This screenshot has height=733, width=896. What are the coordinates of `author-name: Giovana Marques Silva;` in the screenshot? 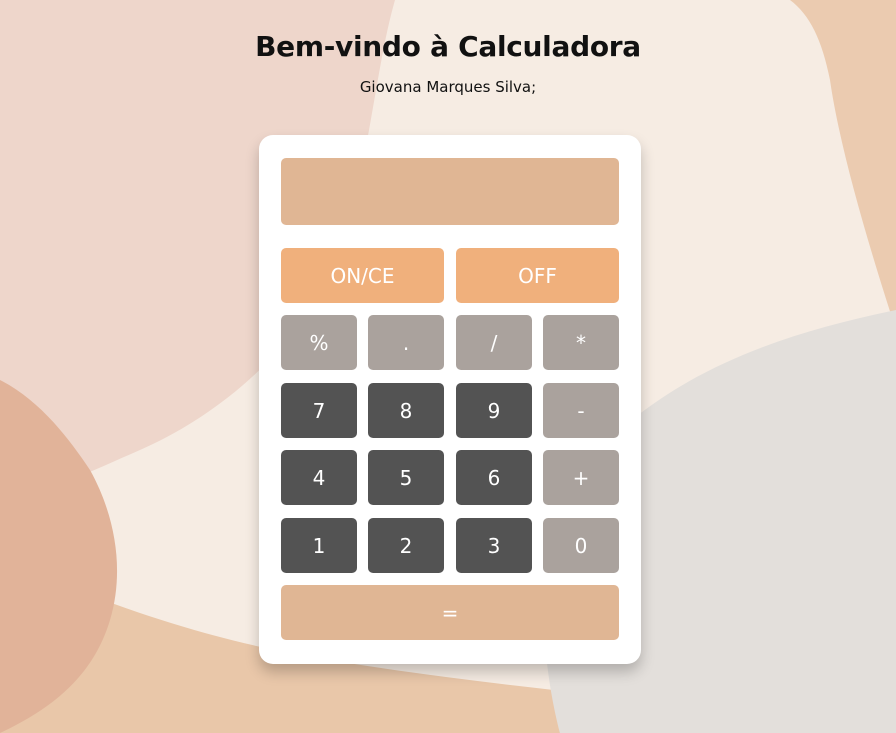 It's located at (448, 87).